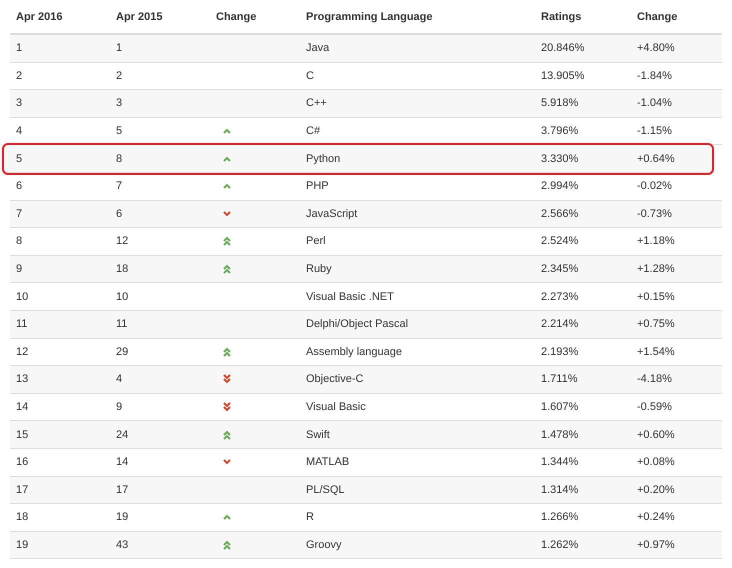 This screenshot has width=732, height=568. Describe the element at coordinates (334, 379) in the screenshot. I see `table-cell-text: Objective-C` at that location.